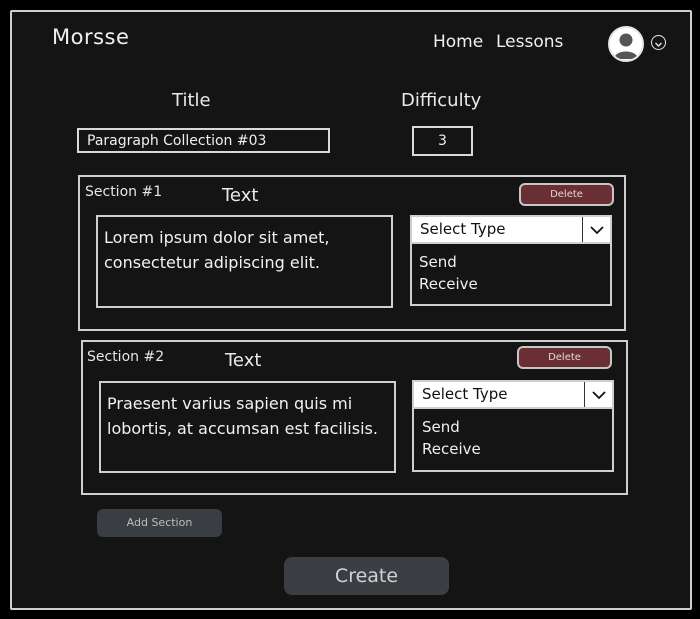 This screenshot has width=700, height=619. I want to click on difficulty-label: Difficulty, so click(441, 100).